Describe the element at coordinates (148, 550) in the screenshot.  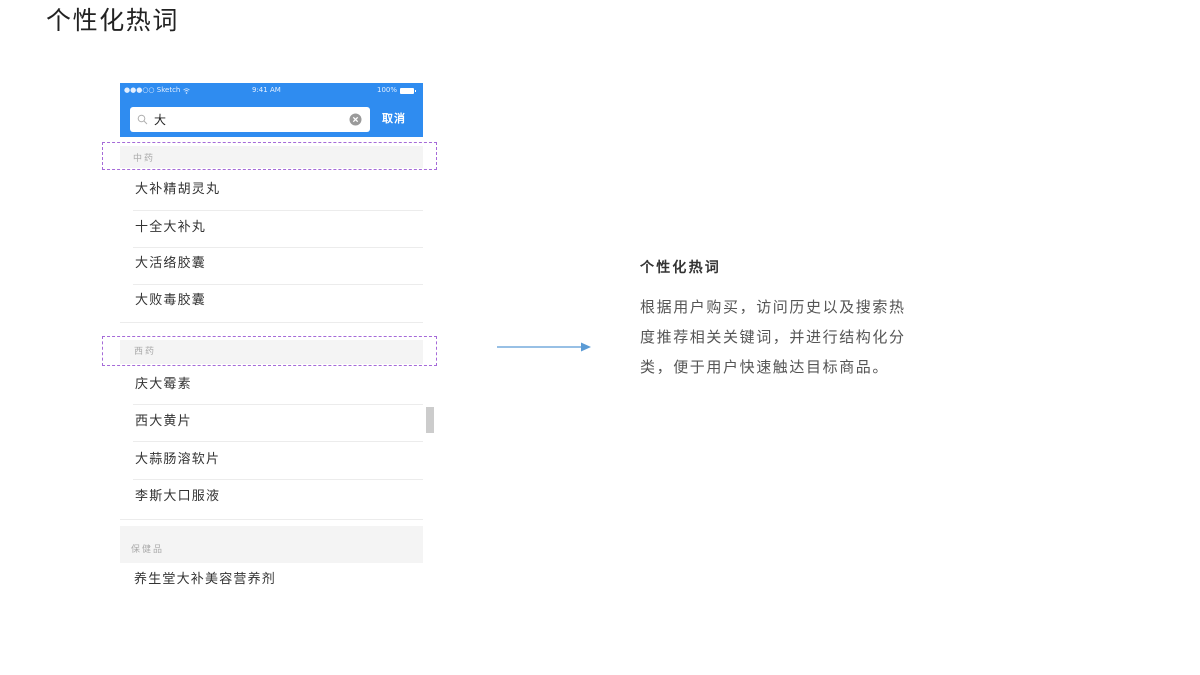
I see `section-header-health: 保健品` at that location.